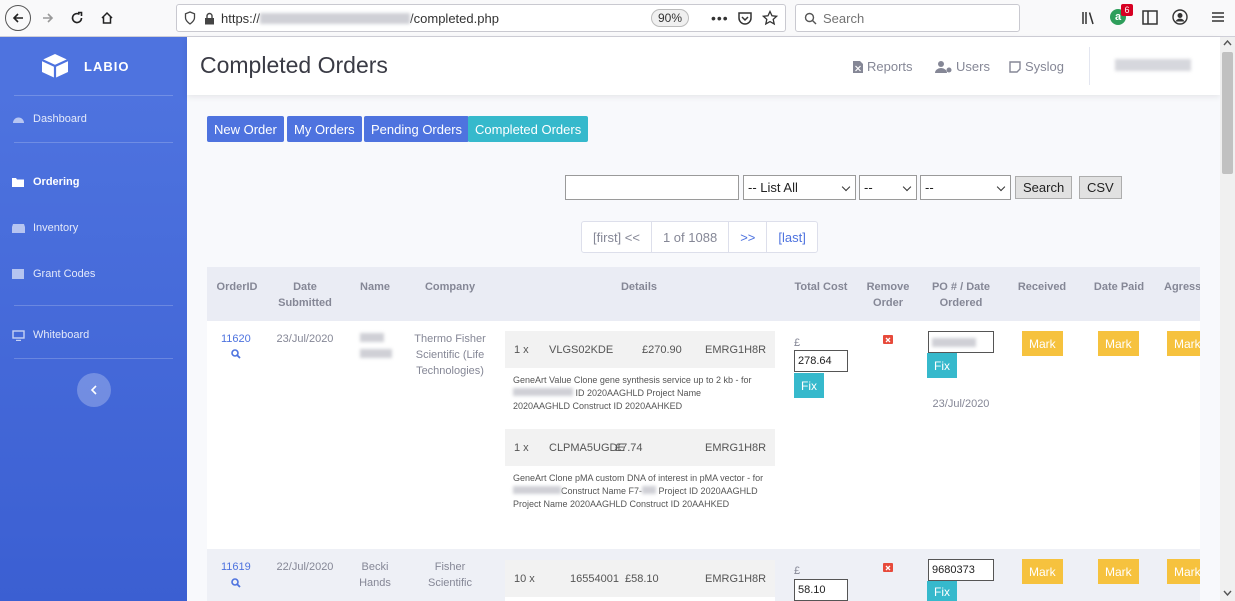 The image size is (1235, 601). What do you see at coordinates (18, 274) in the screenshot?
I see `table-icon` at bounding box center [18, 274].